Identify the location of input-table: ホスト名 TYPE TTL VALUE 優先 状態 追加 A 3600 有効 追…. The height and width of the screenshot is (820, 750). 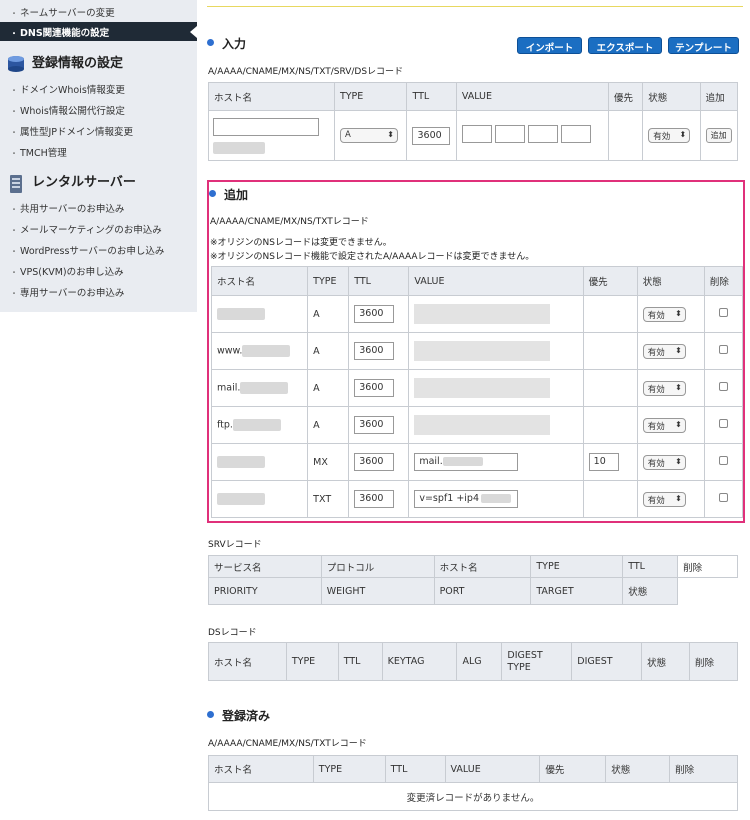
(473, 121).